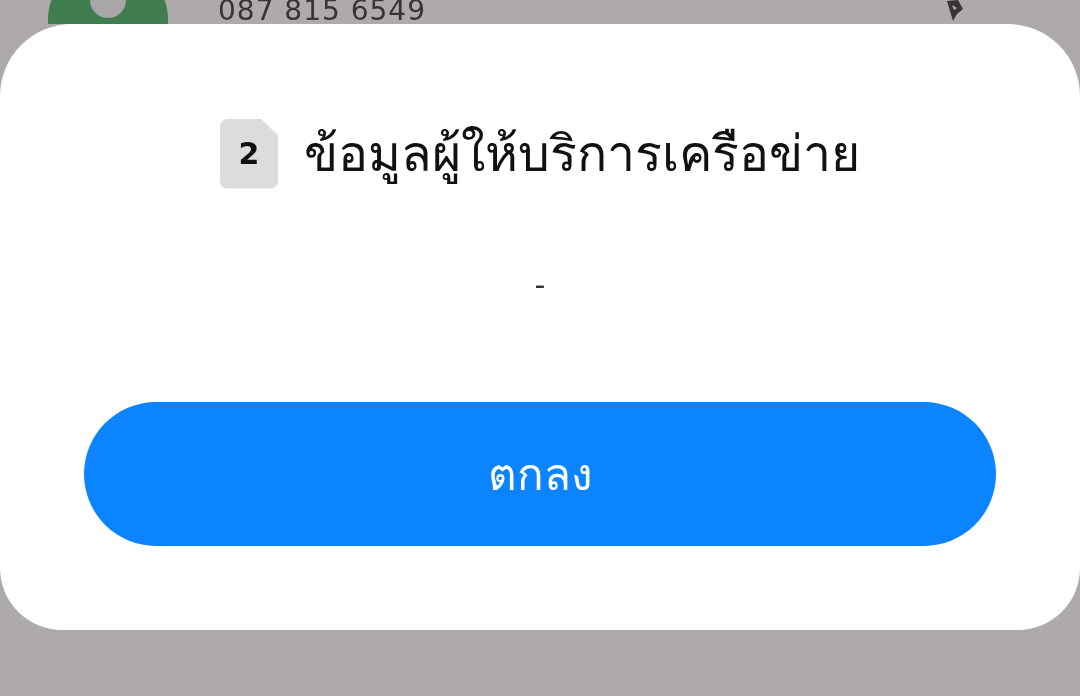 The image size is (1080, 696). What do you see at coordinates (322, 12) in the screenshot?
I see `phone-number: 087 815 6549` at bounding box center [322, 12].